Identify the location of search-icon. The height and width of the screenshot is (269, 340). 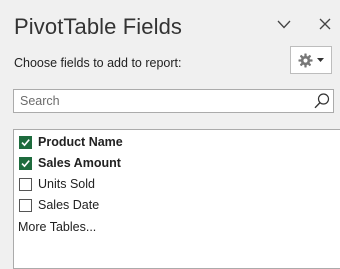
(322, 101).